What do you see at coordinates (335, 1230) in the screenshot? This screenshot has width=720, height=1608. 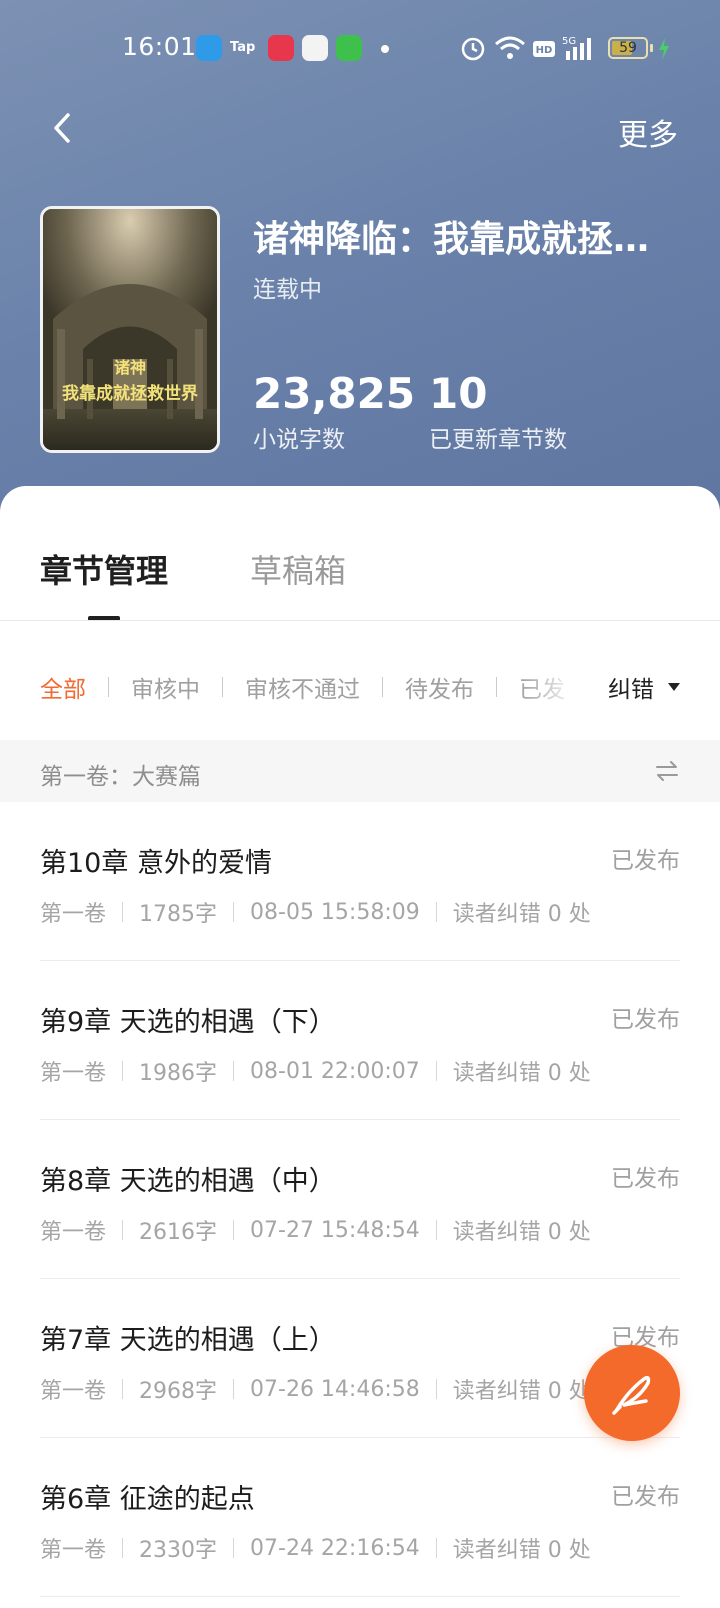 I see `chapter-publish-time: 07-27 15:48:54` at bounding box center [335, 1230].